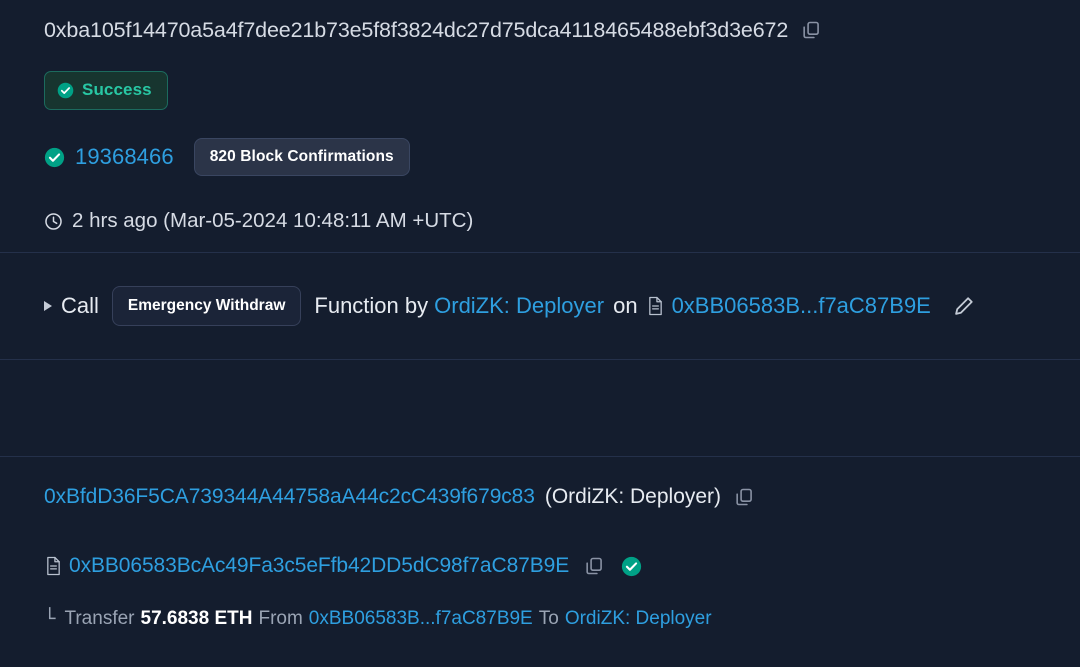 The height and width of the screenshot is (667, 1080). What do you see at coordinates (540, 90) in the screenshot?
I see `status-row: Success` at bounding box center [540, 90].